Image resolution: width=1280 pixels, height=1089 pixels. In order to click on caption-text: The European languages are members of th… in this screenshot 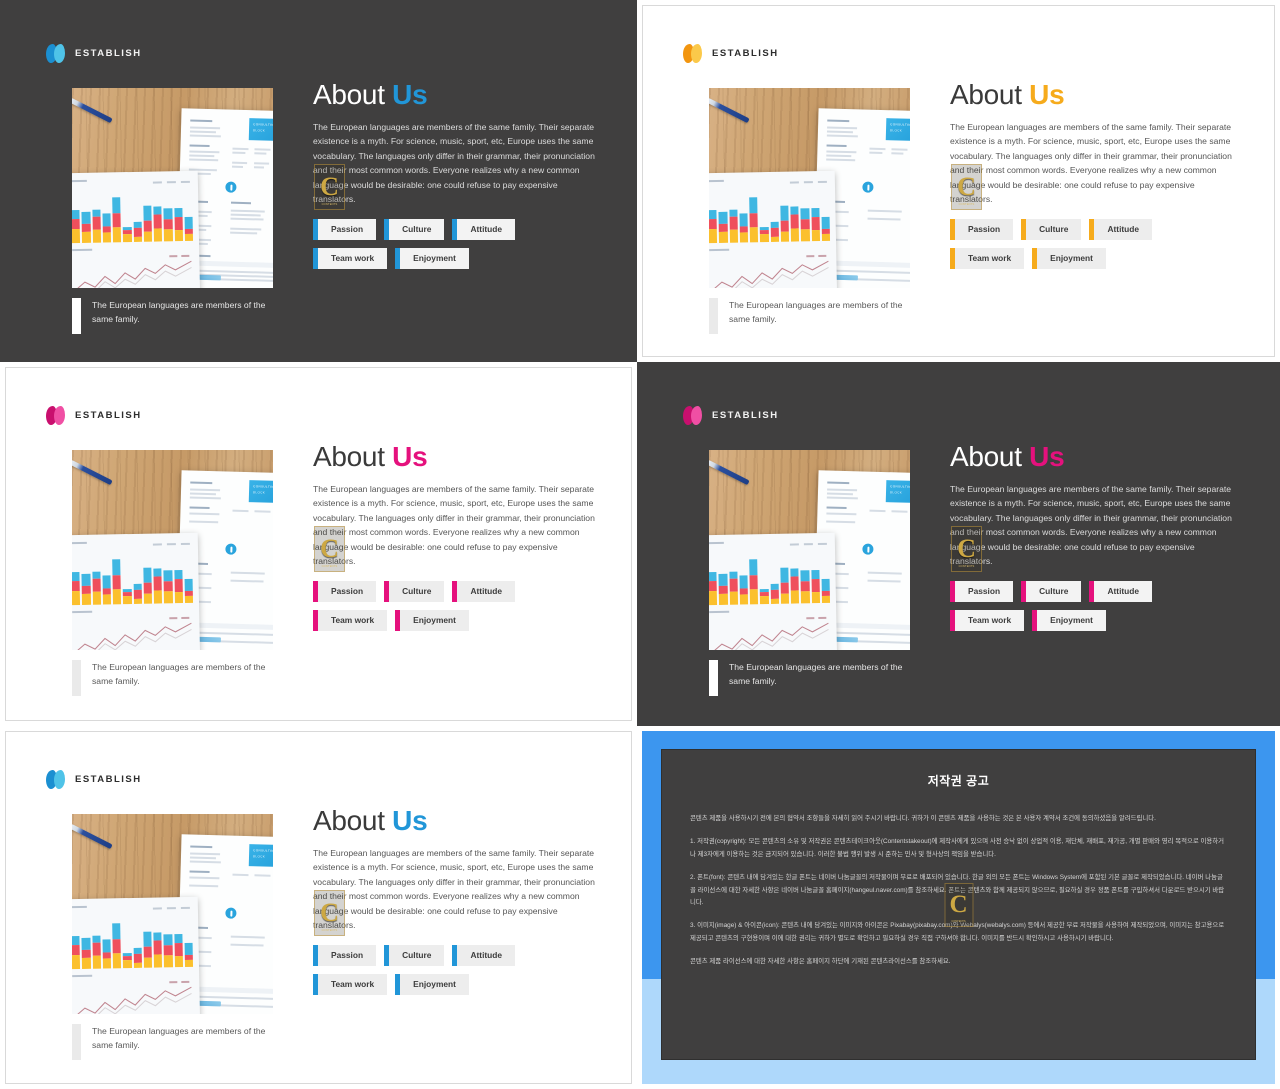, I will do `click(816, 674)`.